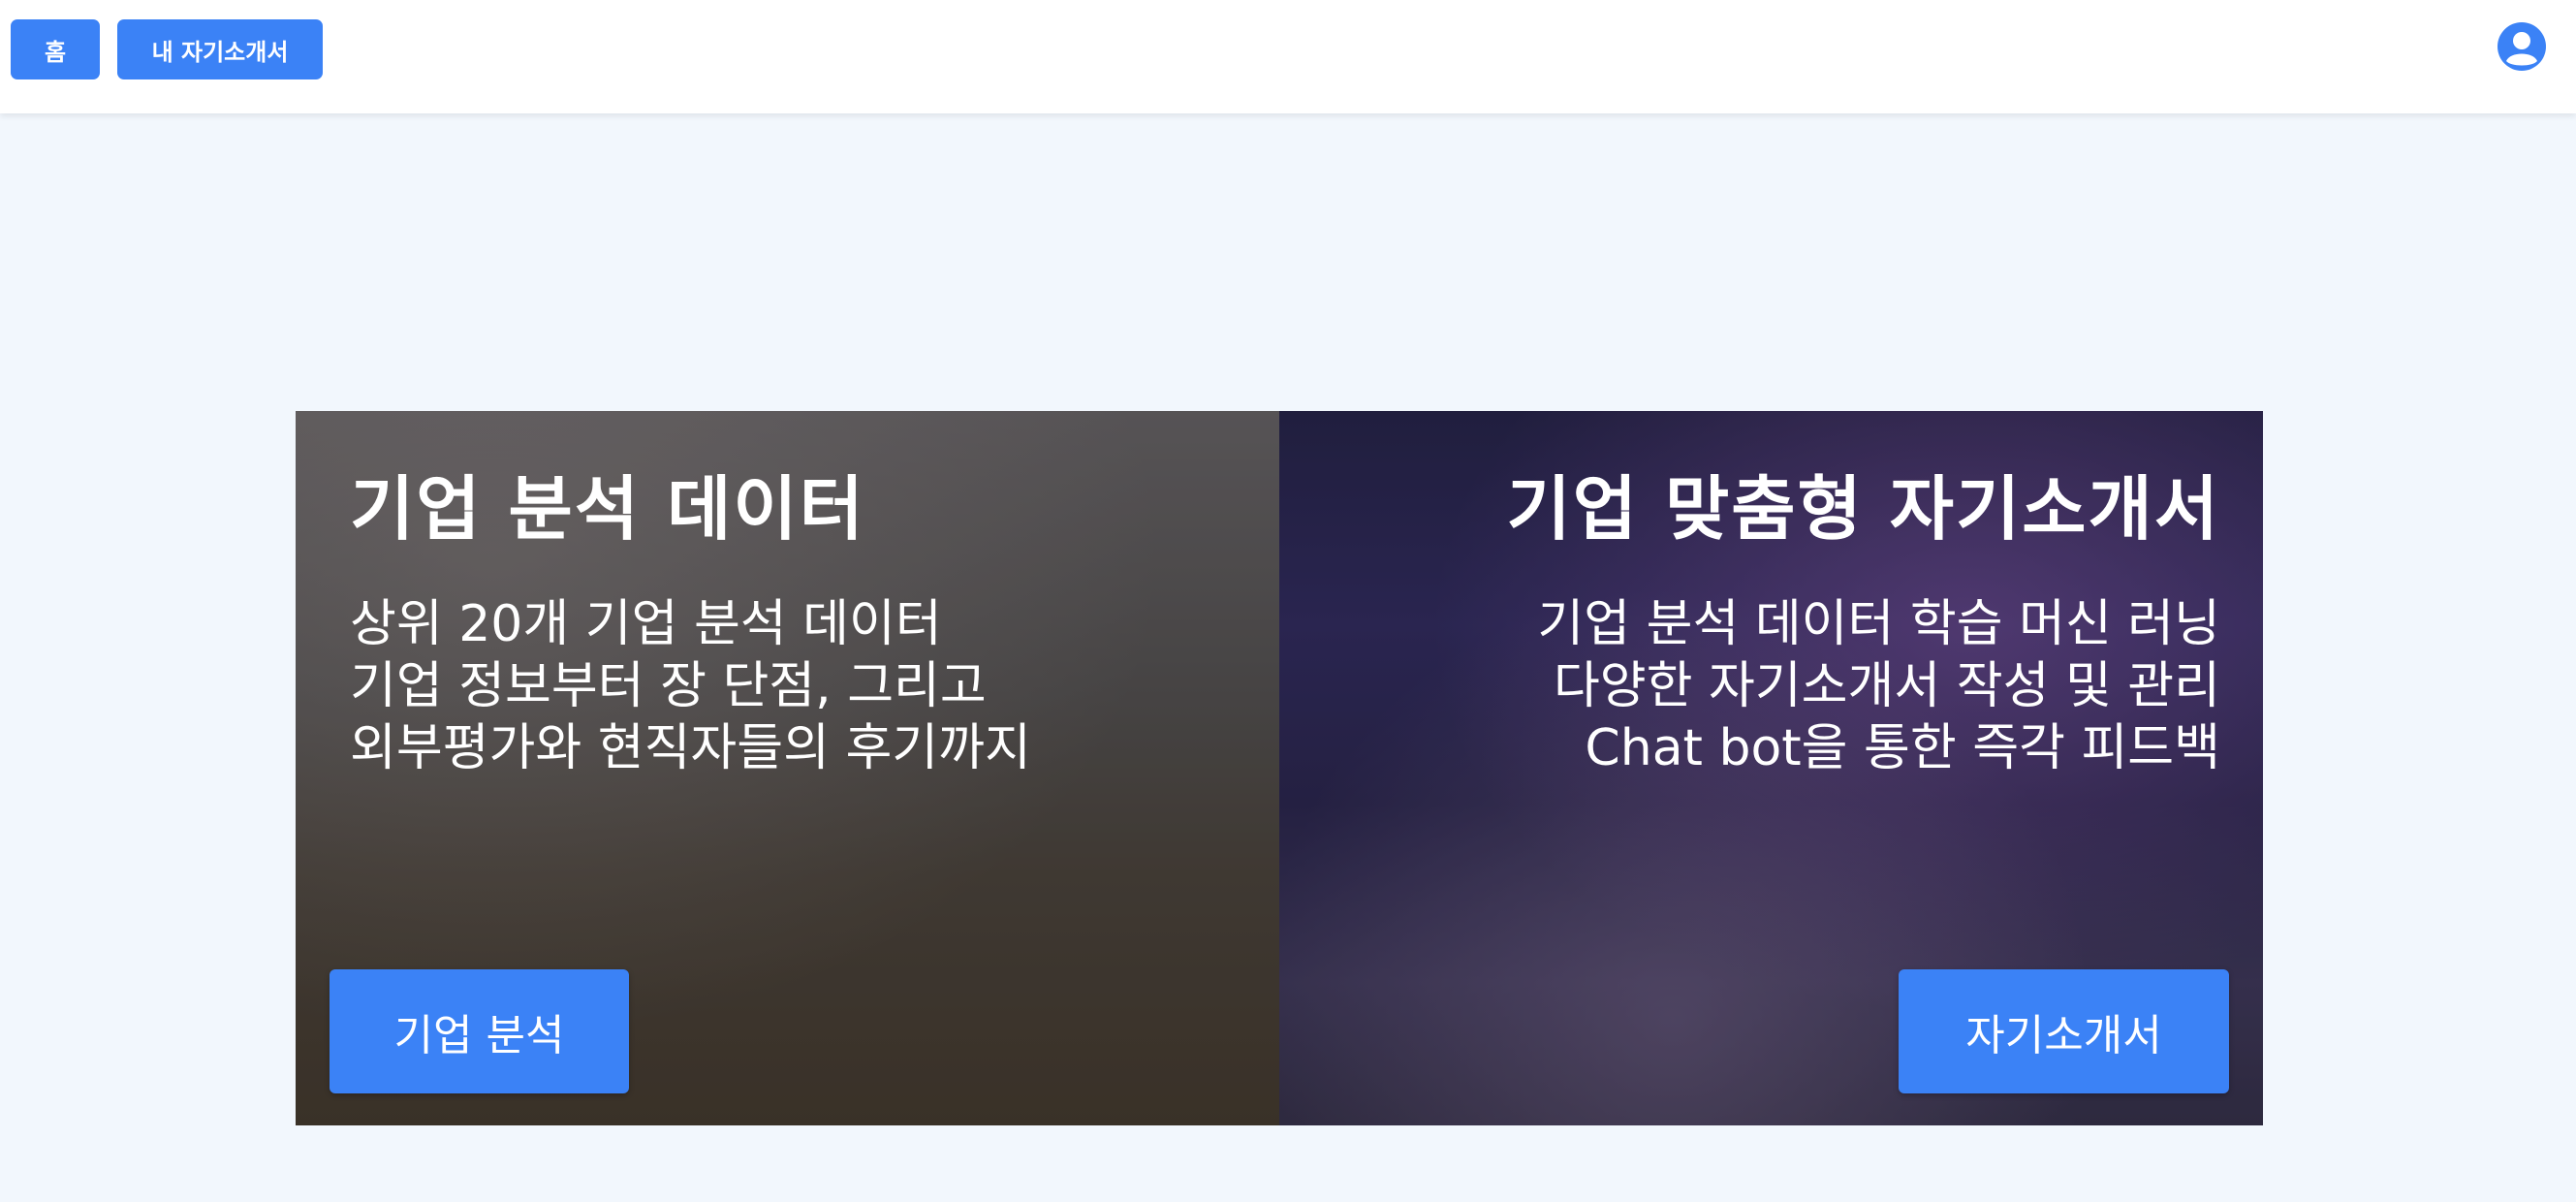 Image resolution: width=2576 pixels, height=1202 pixels. I want to click on card-description-line: 외부평가와 현직자들의 후기까지, so click(690, 748).